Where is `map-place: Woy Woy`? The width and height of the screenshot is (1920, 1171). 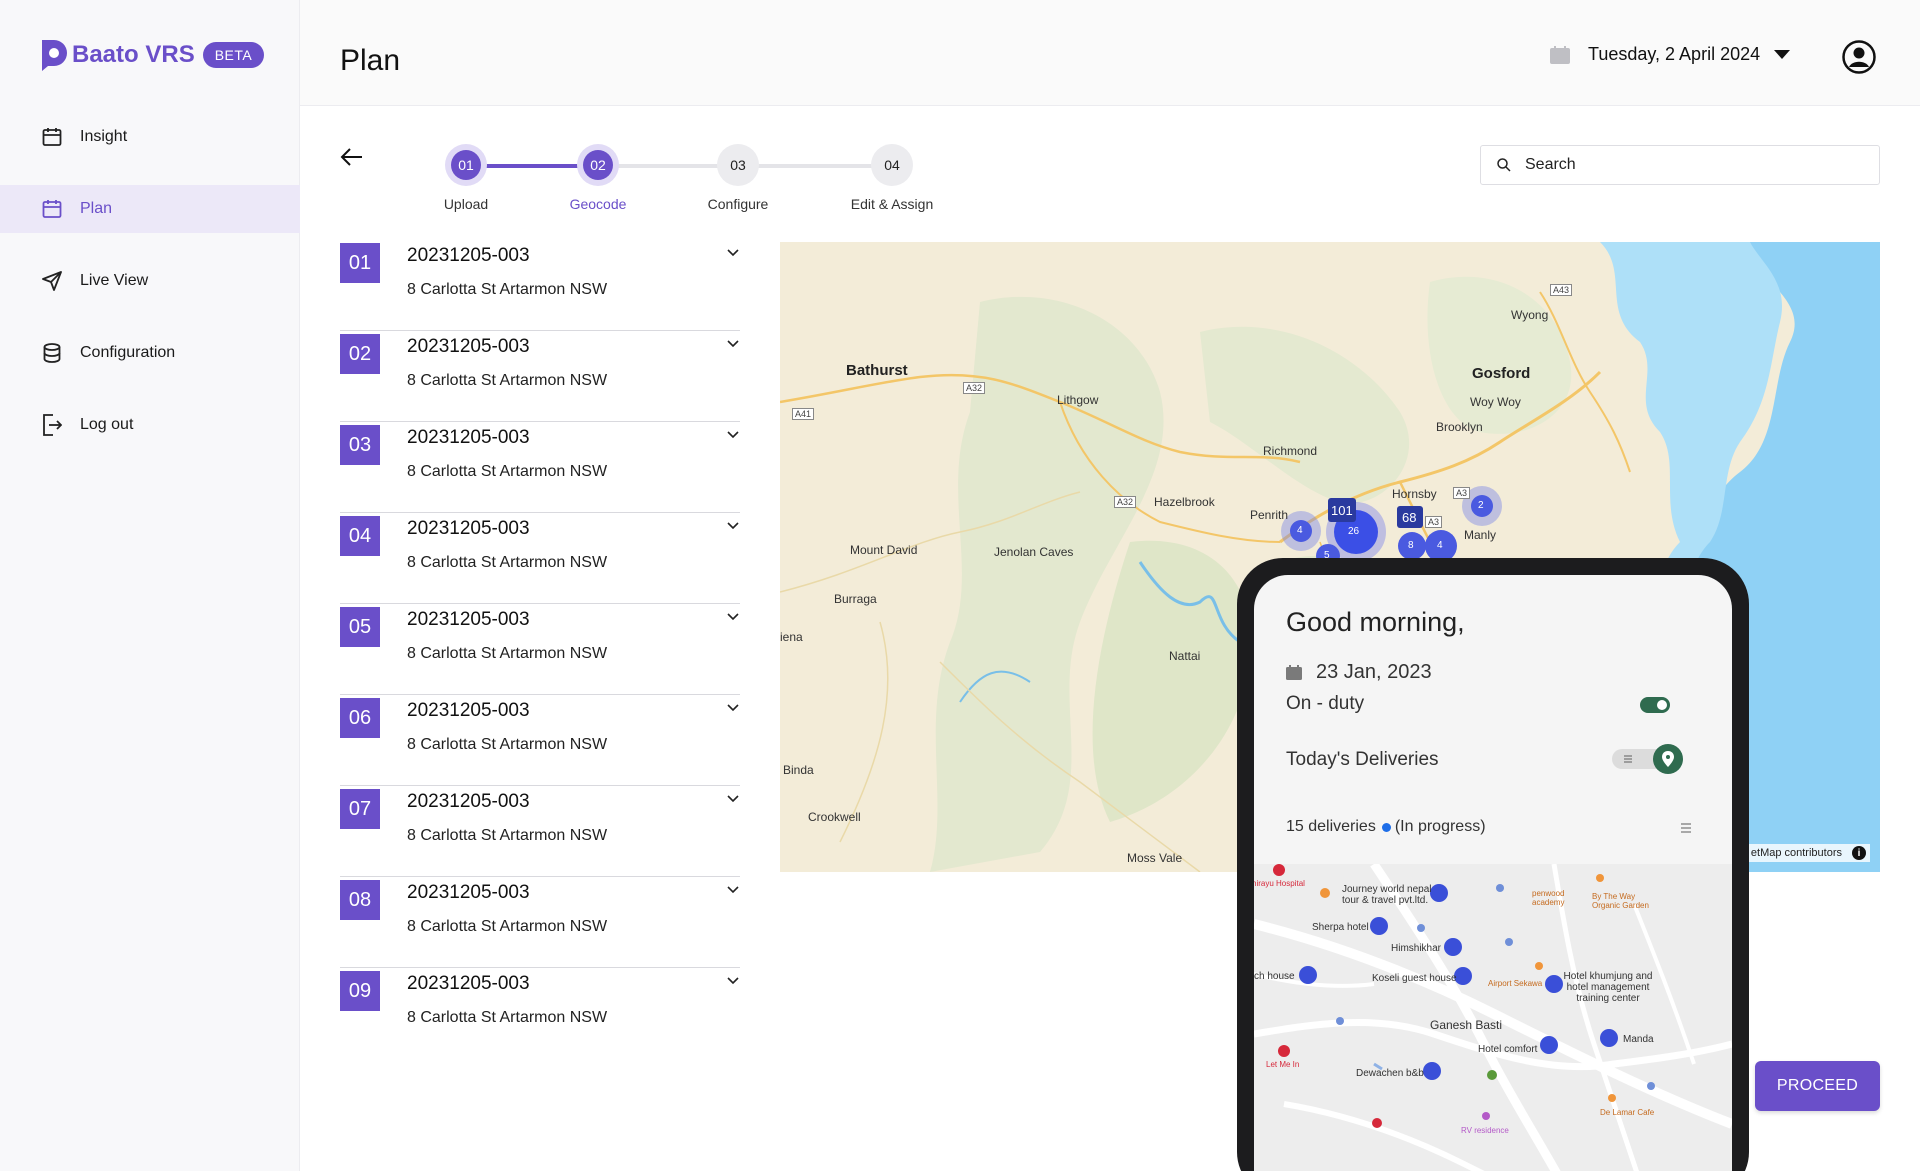 map-place: Woy Woy is located at coordinates (1495, 402).